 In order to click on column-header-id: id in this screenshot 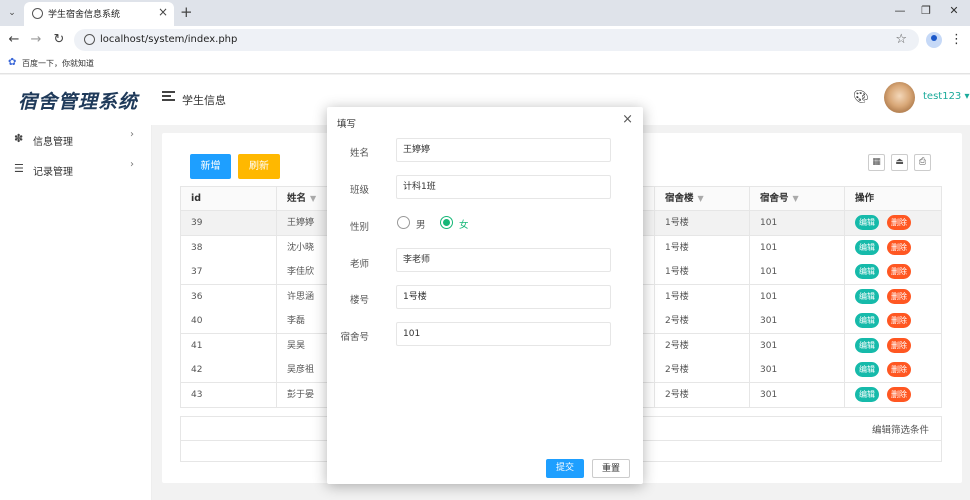, I will do `click(196, 198)`.